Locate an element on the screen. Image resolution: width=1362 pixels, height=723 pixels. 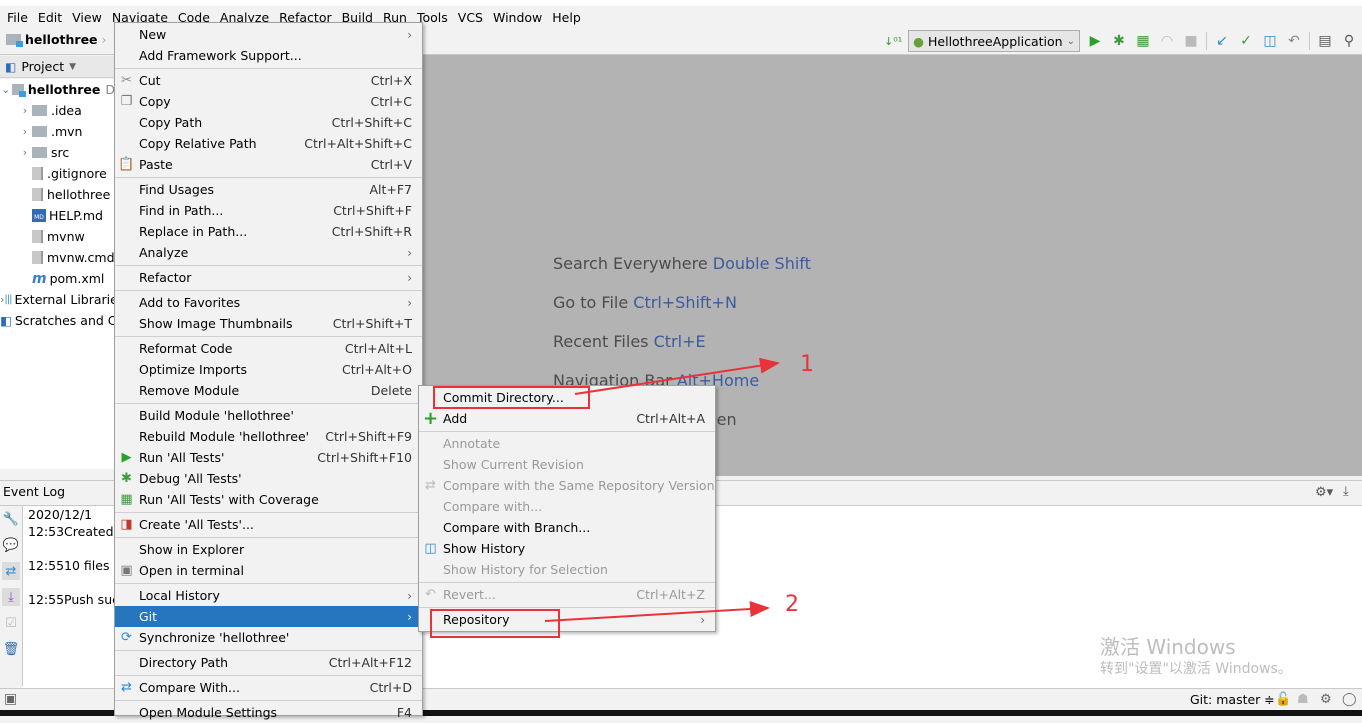
menu-item-show-history-for-selection: Show History for Selection is located at coordinates (567, 569).